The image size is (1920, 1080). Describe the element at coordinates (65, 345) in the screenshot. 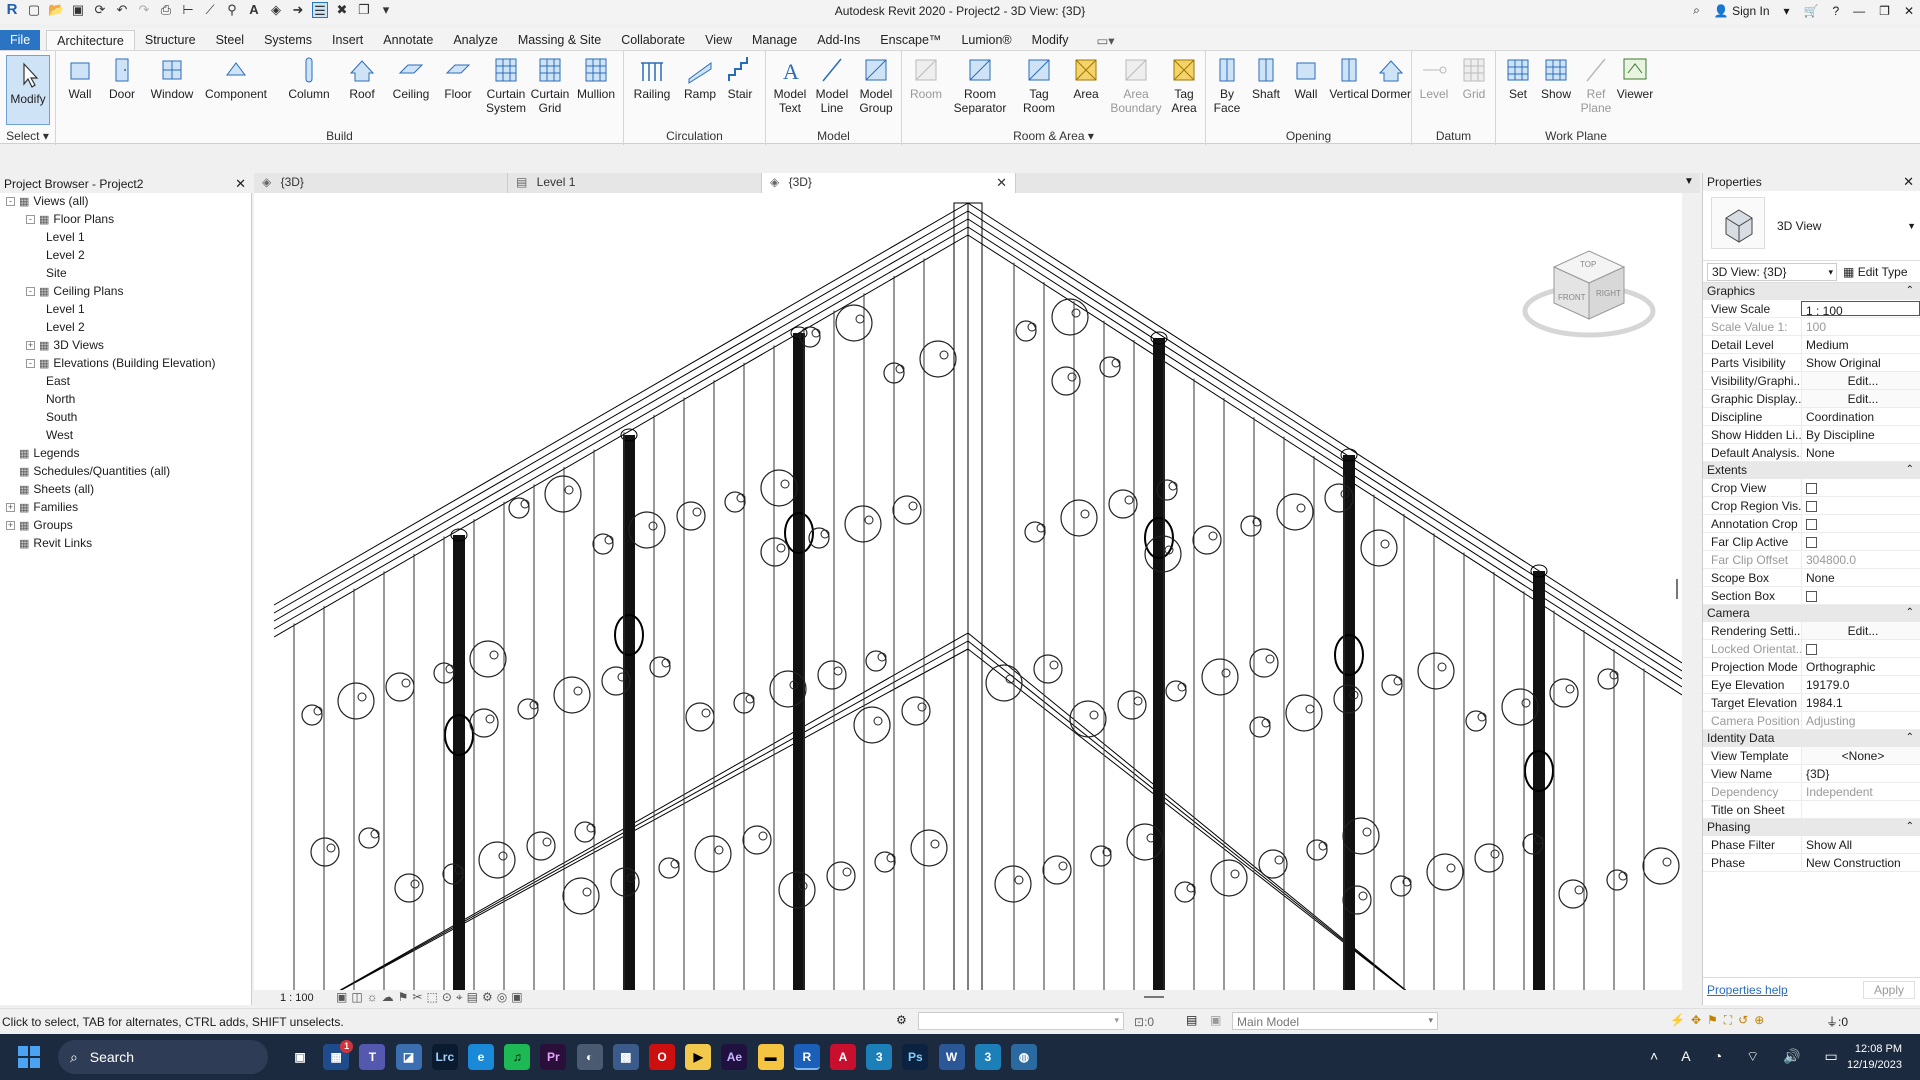

I see `tree-item: + ▦ 3D Views` at that location.